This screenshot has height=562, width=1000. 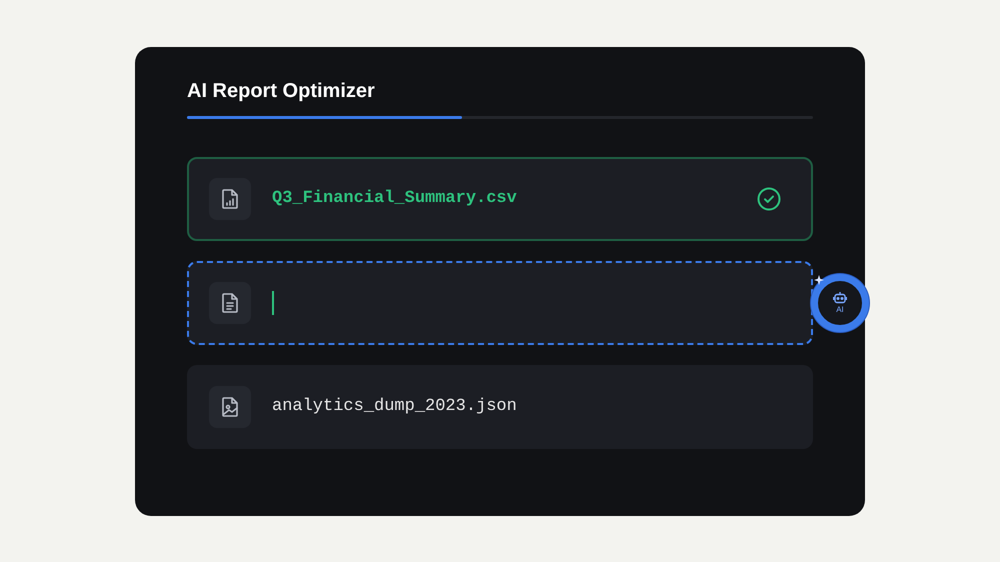 What do you see at coordinates (840, 298) in the screenshot?
I see `robot-icon` at bounding box center [840, 298].